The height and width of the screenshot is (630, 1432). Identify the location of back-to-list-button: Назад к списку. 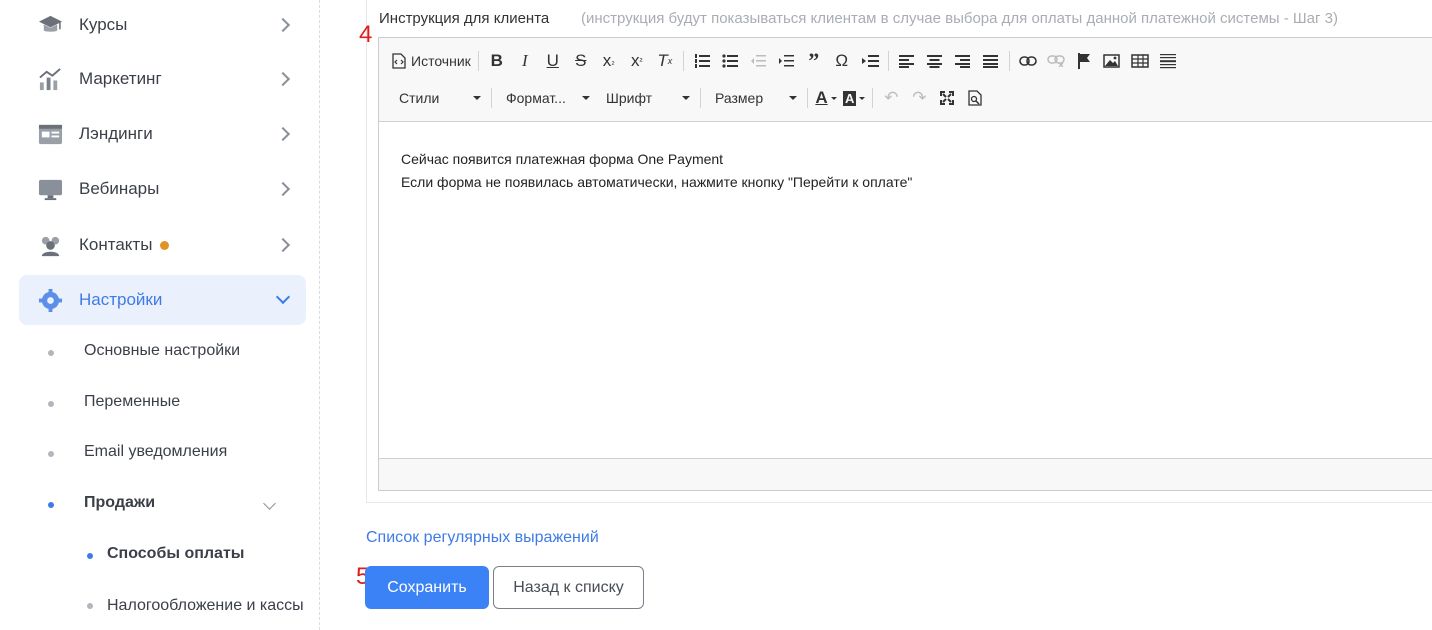
(568, 587).